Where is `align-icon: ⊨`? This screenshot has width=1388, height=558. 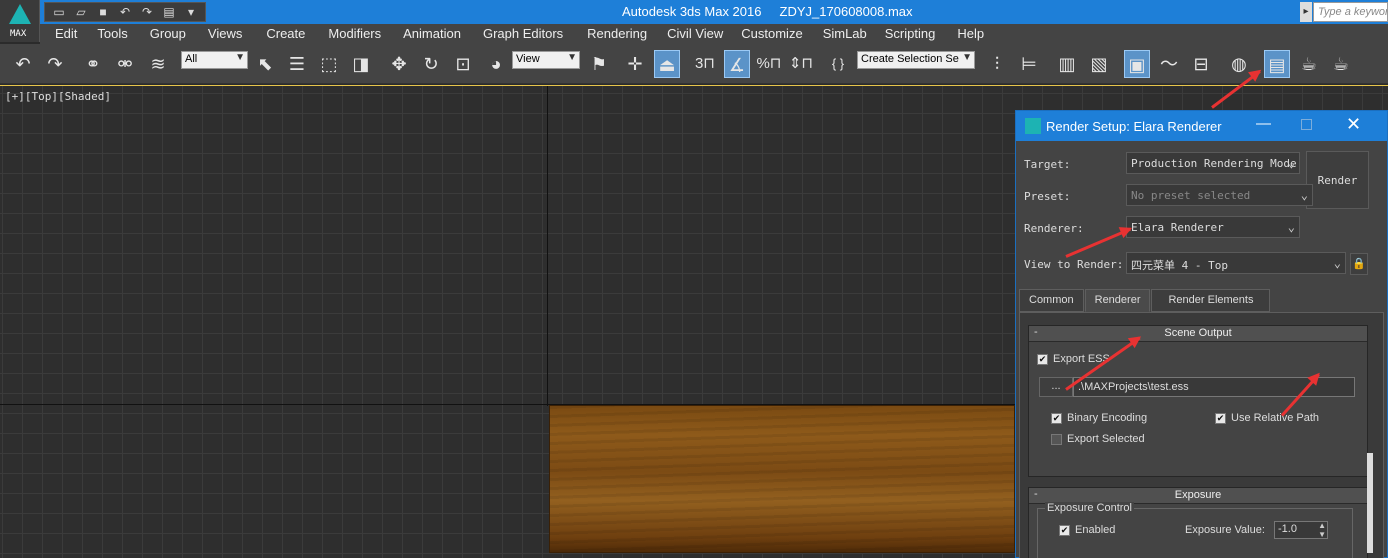
align-icon: ⊨ is located at coordinates (1029, 64).